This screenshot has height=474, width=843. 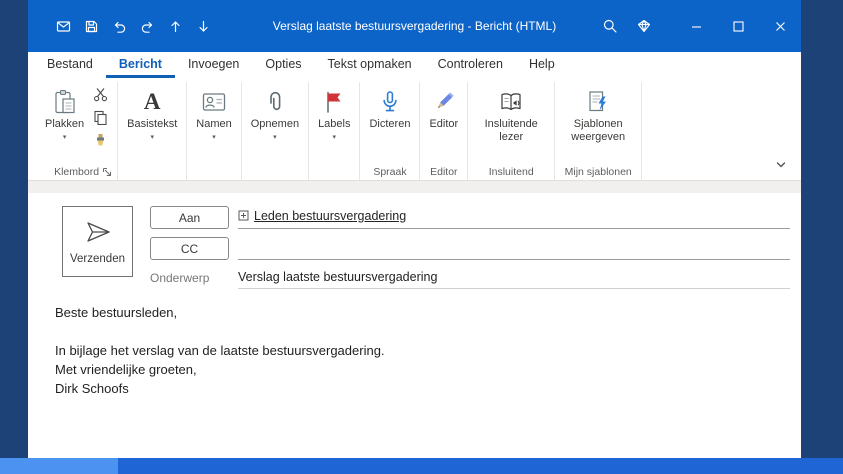 I want to click on tab-tekst-opmaken: Tekst opmaken, so click(x=370, y=65).